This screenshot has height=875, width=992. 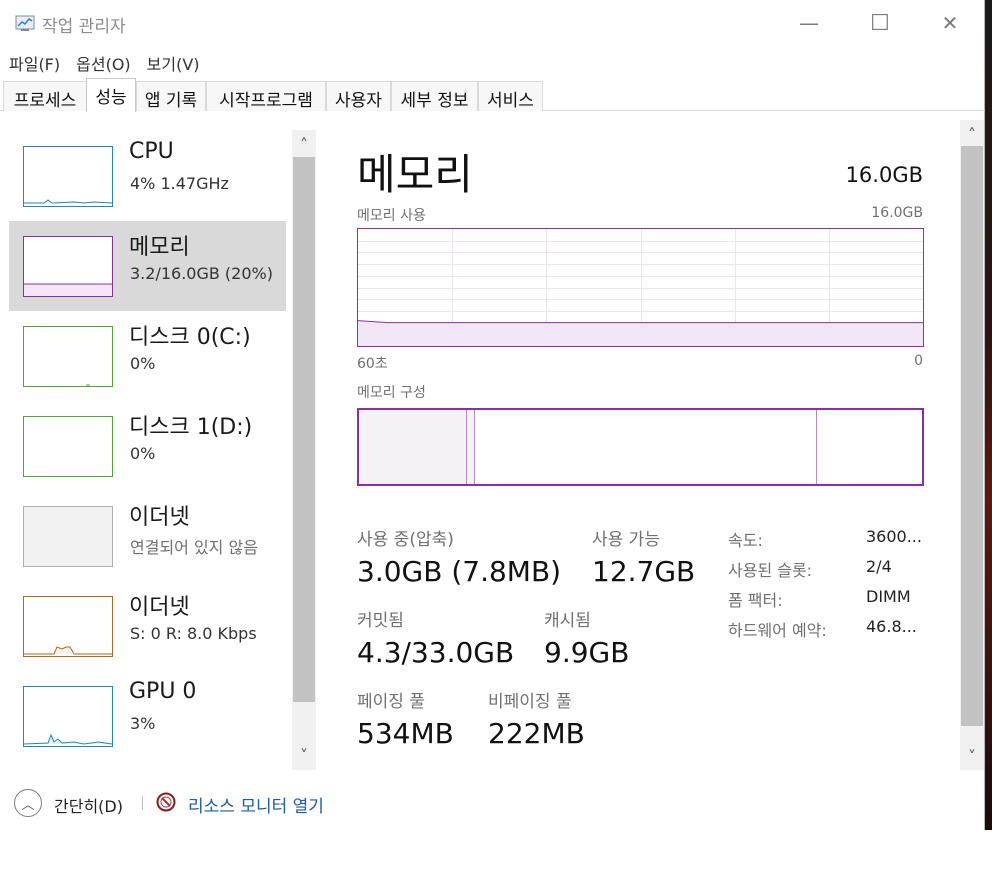 What do you see at coordinates (626, 540) in the screenshot?
I see `available-label: 사용 가능` at bounding box center [626, 540].